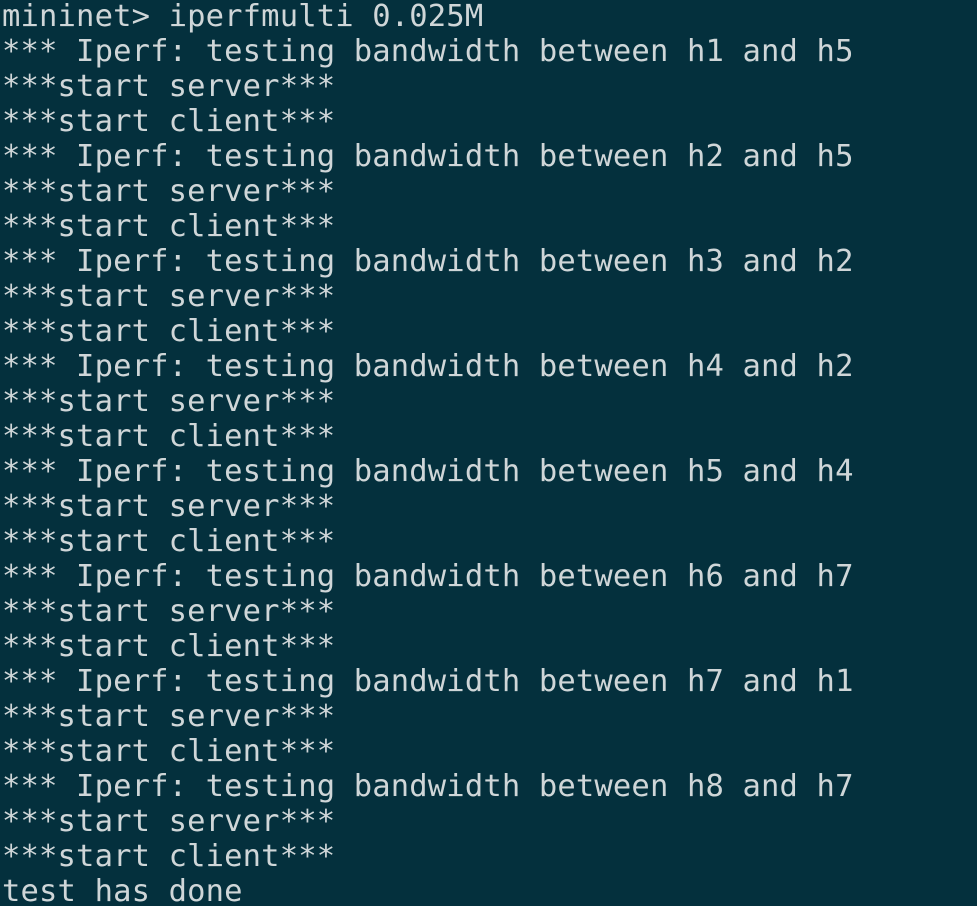  What do you see at coordinates (243, 17) in the screenshot?
I see `terminal-line-command: mininet> iperfmulti 0.025M` at bounding box center [243, 17].